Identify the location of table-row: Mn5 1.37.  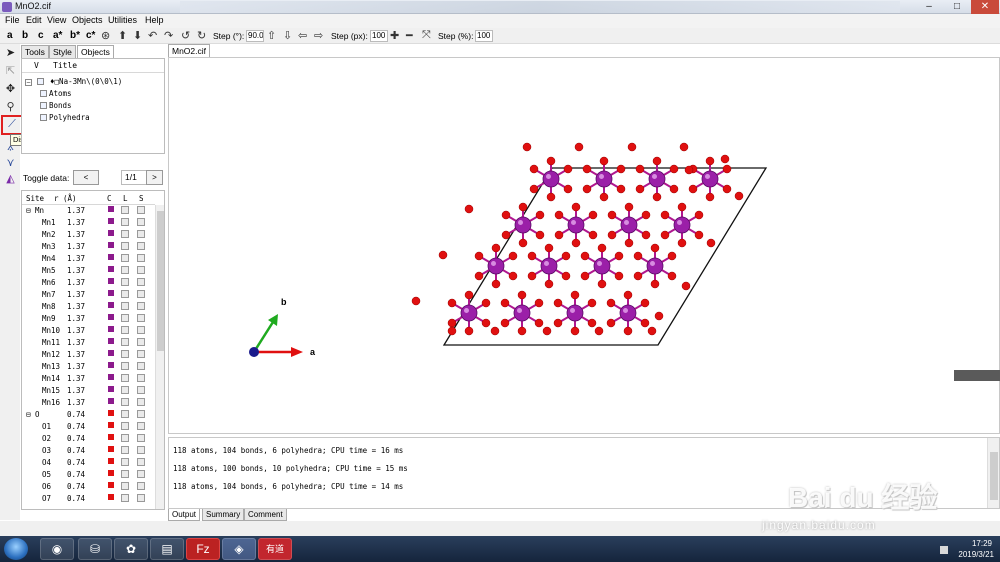
(88, 271).